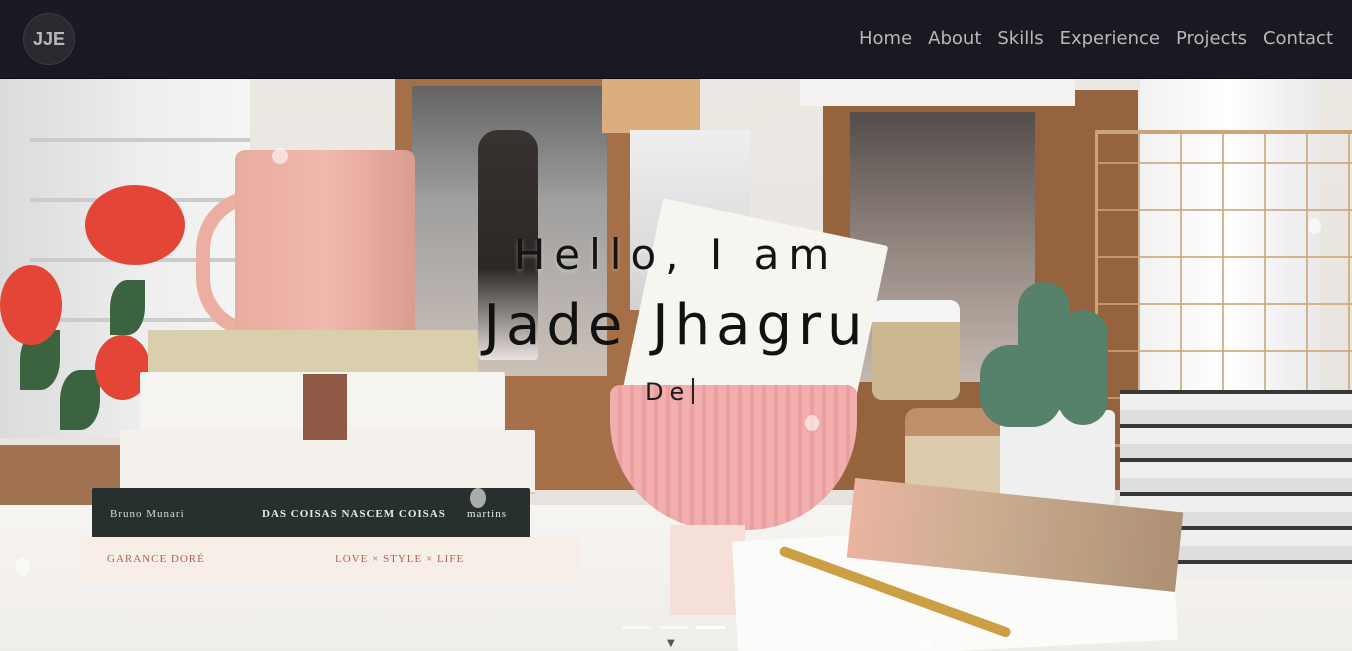  I want to click on hero-name: Jade Jhagru, so click(676, 325).